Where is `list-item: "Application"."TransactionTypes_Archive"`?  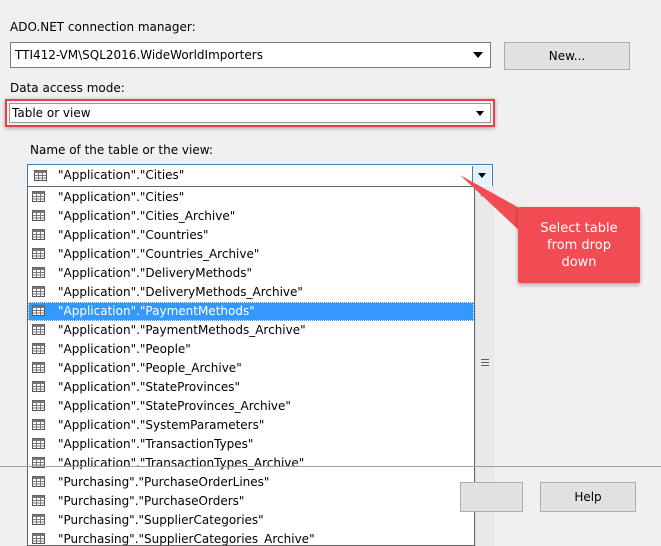
list-item: "Application"."TransactionTypes_Archive" is located at coordinates (251, 463).